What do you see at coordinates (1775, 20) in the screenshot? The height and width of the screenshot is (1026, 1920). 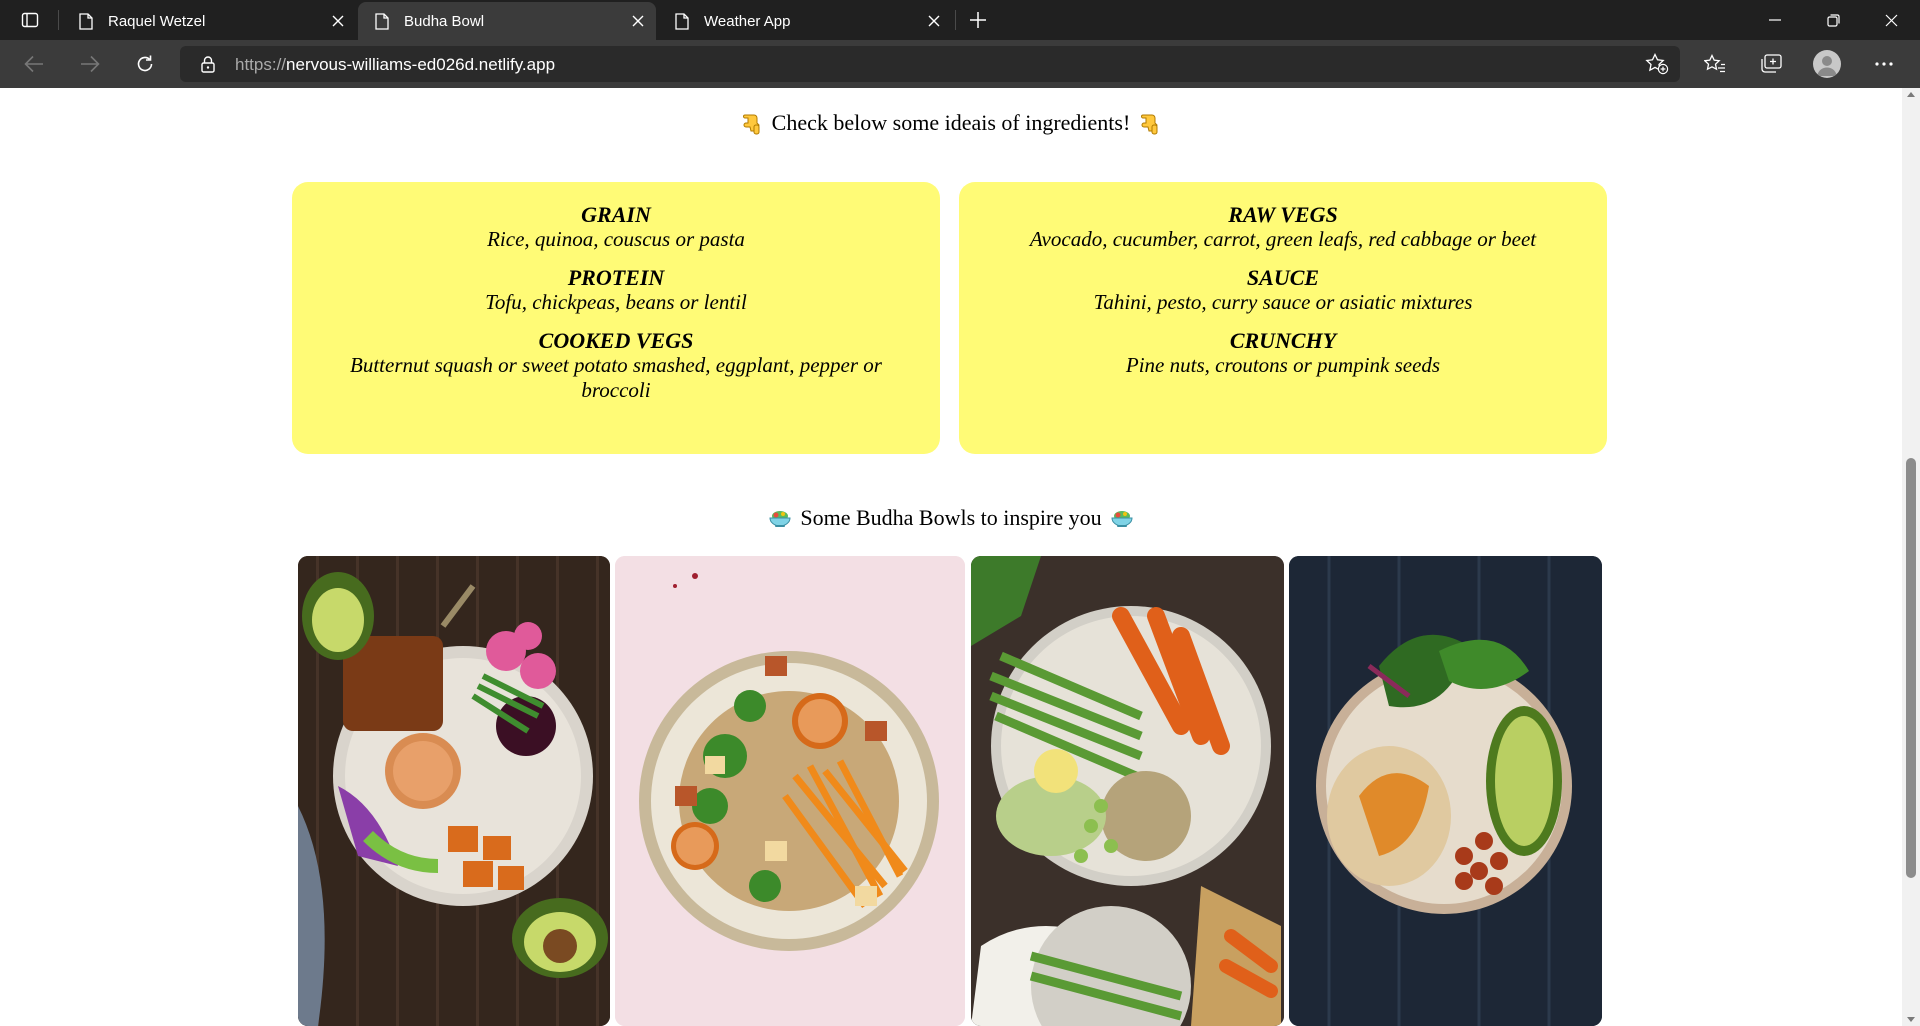 I see `minimize-icon` at bounding box center [1775, 20].